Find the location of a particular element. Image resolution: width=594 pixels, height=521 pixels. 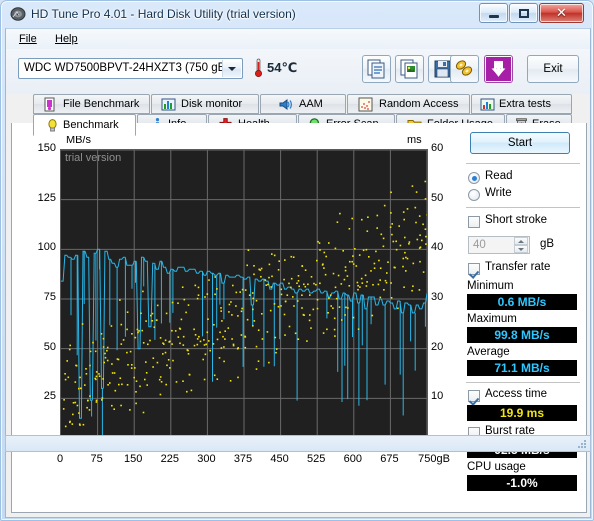

tab-disk-monitor: Disk monitor is located at coordinates (205, 104).